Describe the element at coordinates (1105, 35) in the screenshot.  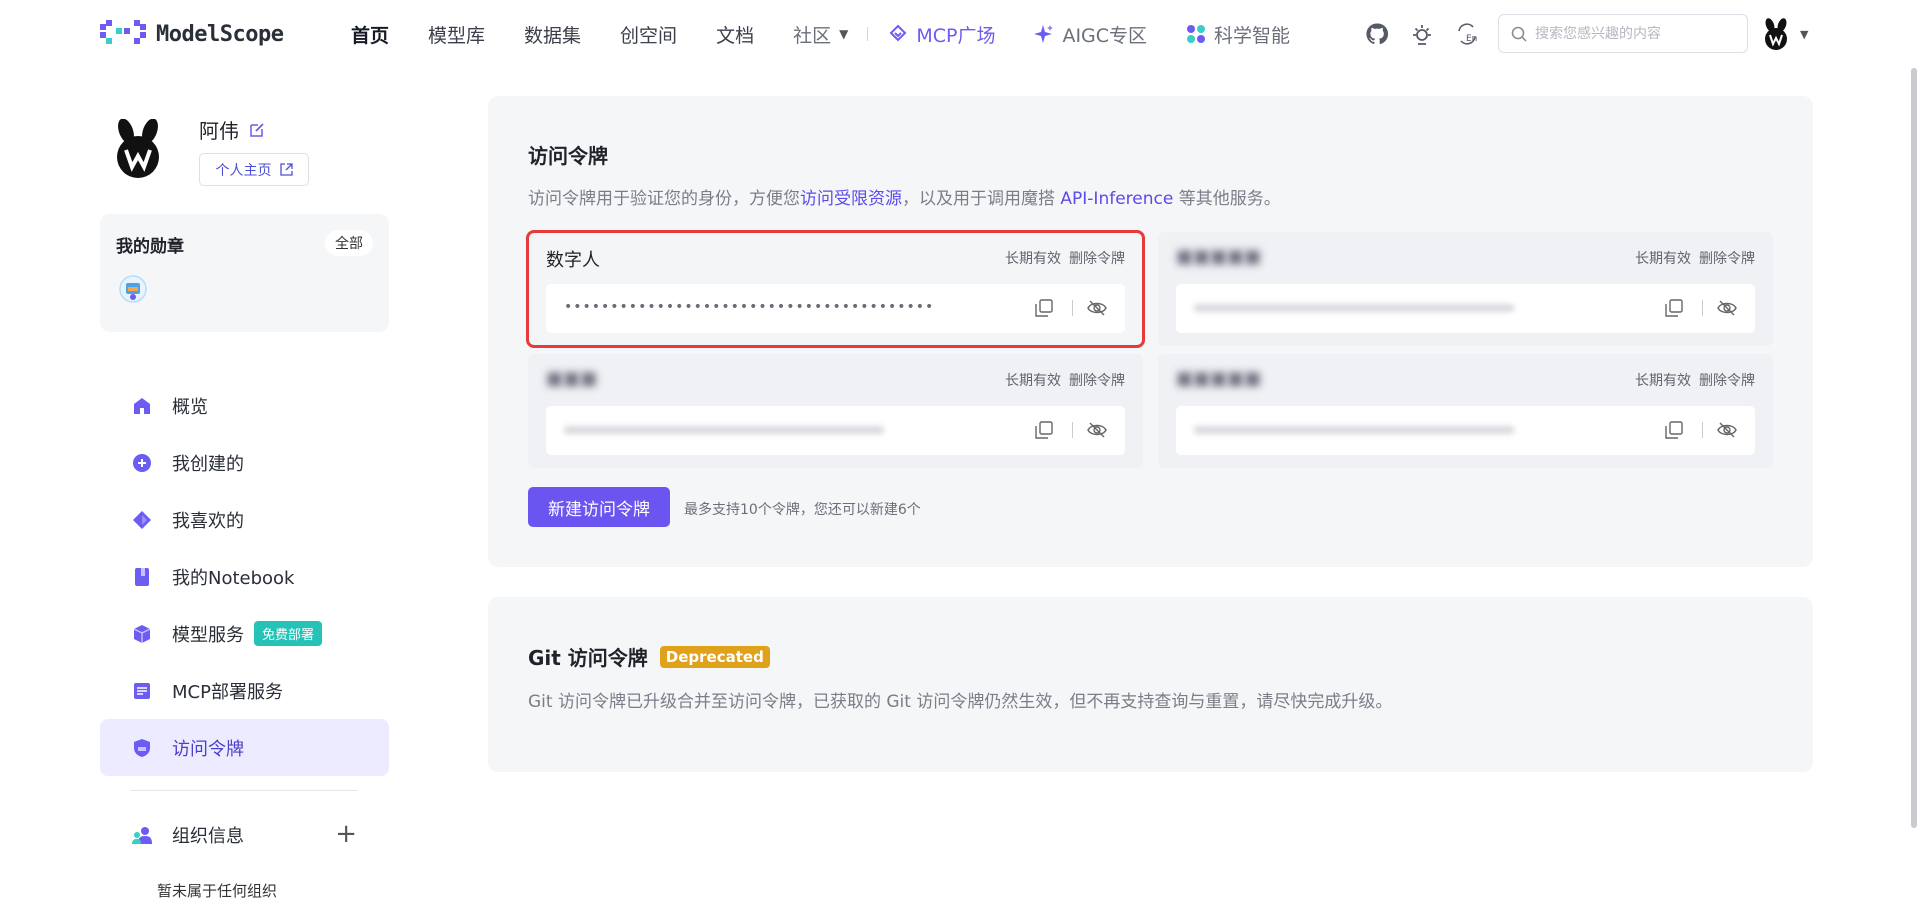
I see `nav-aigc-label: AIGC专区` at that location.